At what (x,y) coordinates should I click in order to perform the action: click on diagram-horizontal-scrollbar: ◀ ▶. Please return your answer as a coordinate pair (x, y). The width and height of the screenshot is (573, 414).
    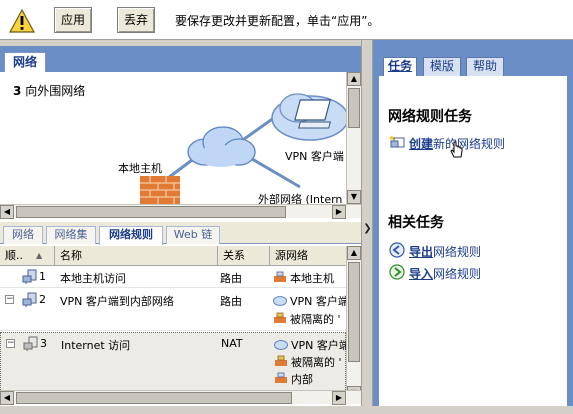
    Looking at the image, I should click on (180, 211).